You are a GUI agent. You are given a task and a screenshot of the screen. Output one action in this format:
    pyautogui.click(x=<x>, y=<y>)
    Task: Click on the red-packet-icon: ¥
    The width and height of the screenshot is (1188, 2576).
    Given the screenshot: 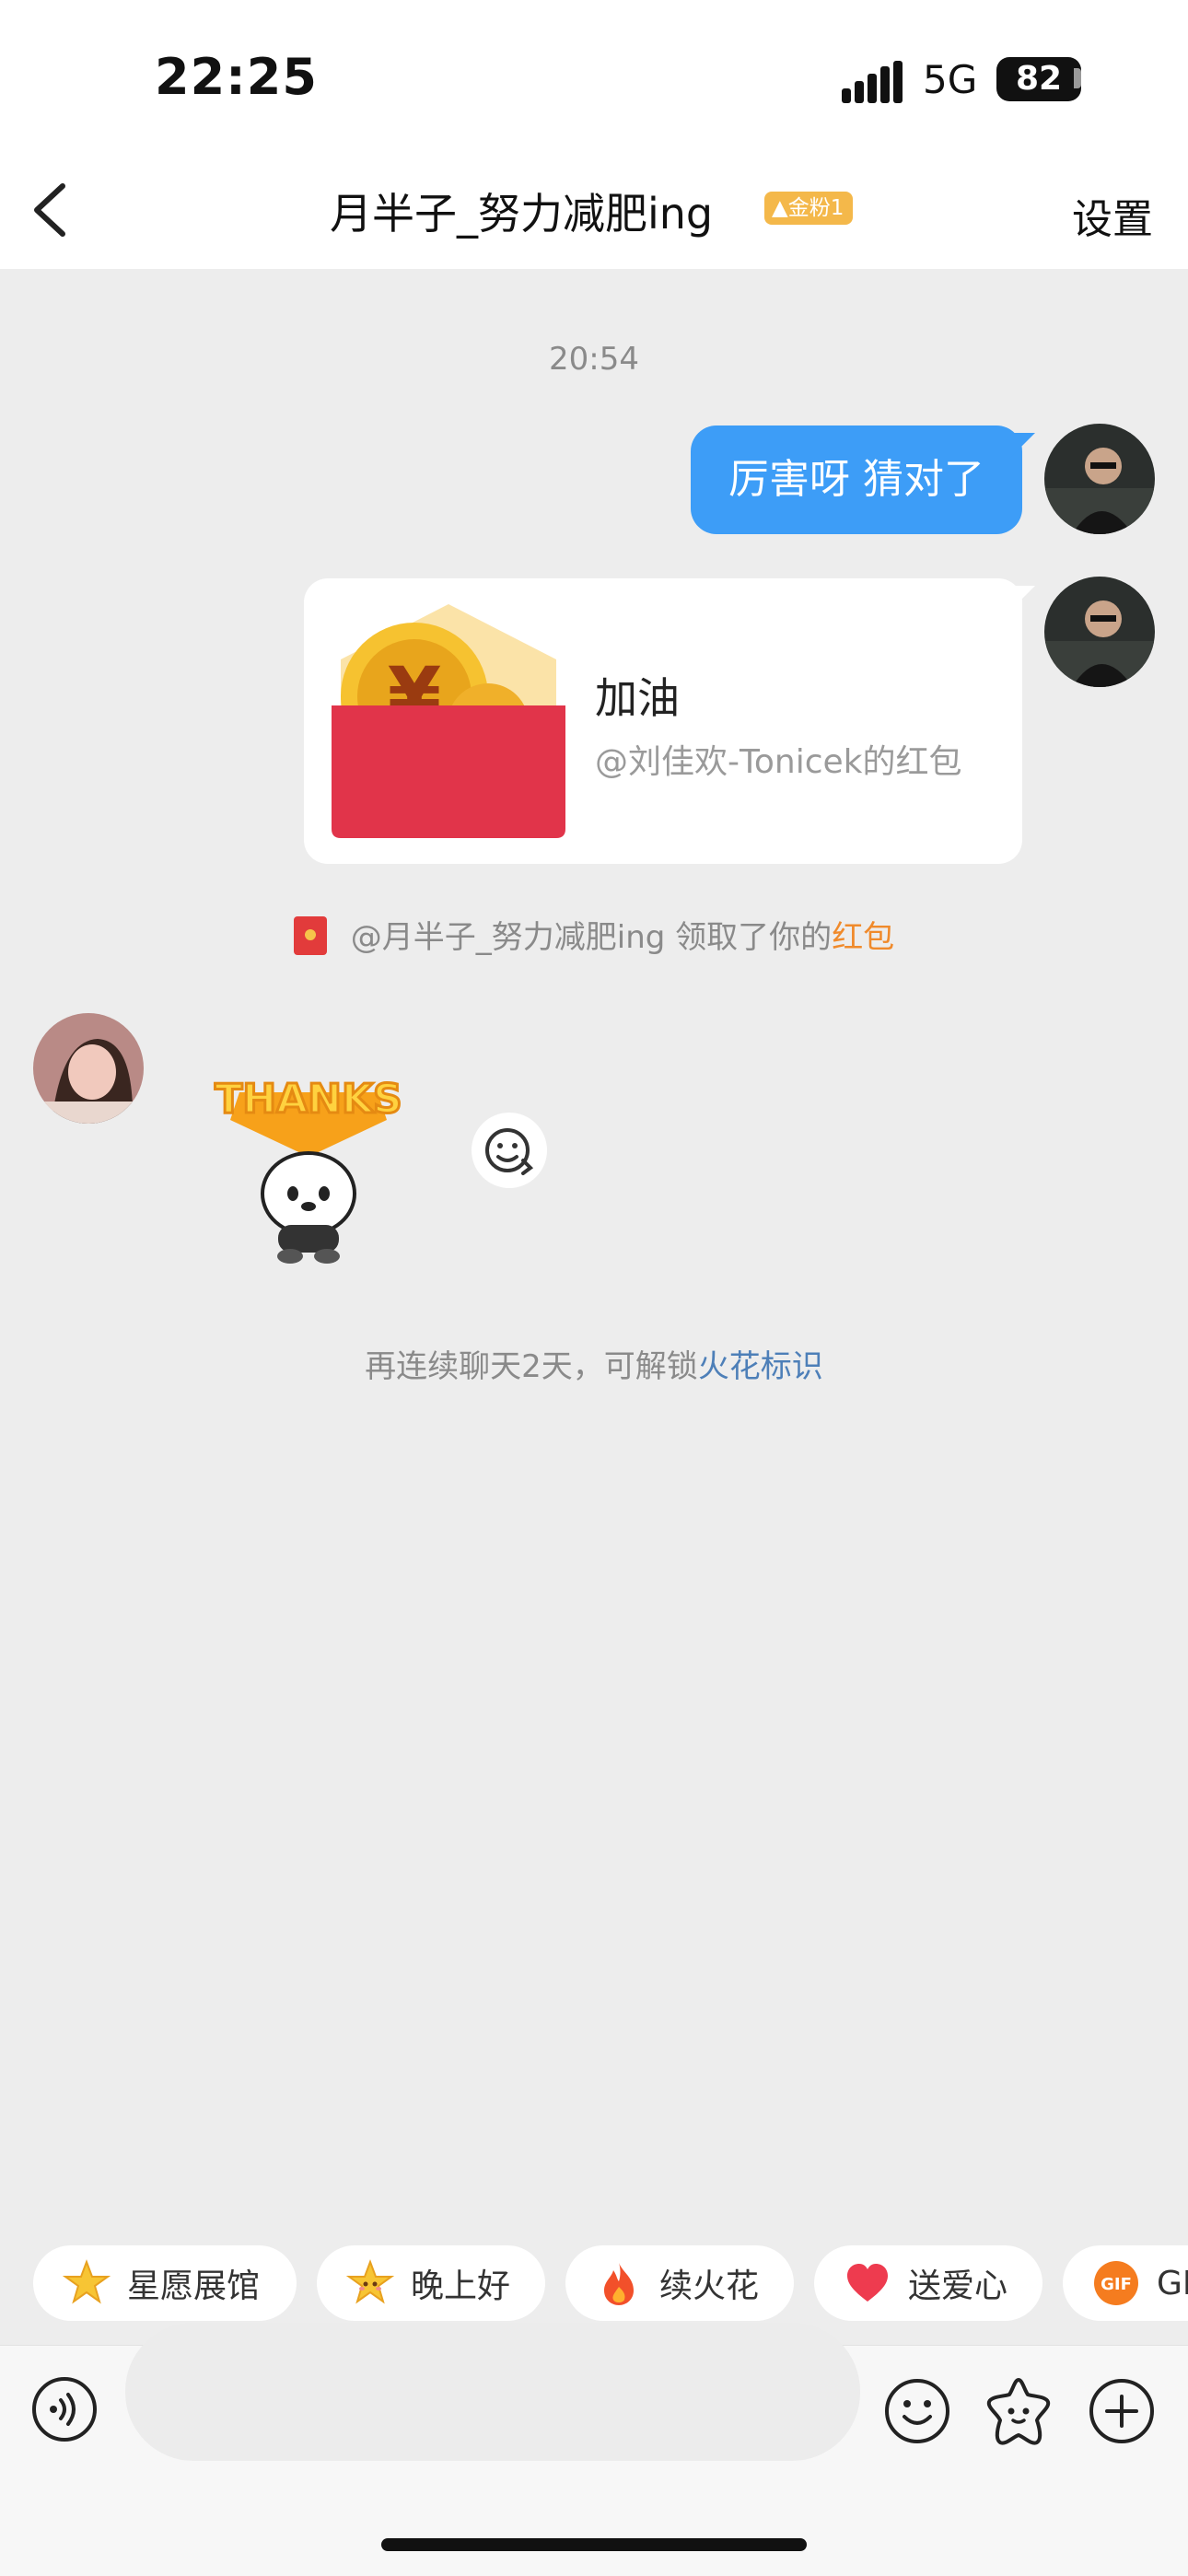 What is the action you would take?
    pyautogui.click(x=448, y=721)
    